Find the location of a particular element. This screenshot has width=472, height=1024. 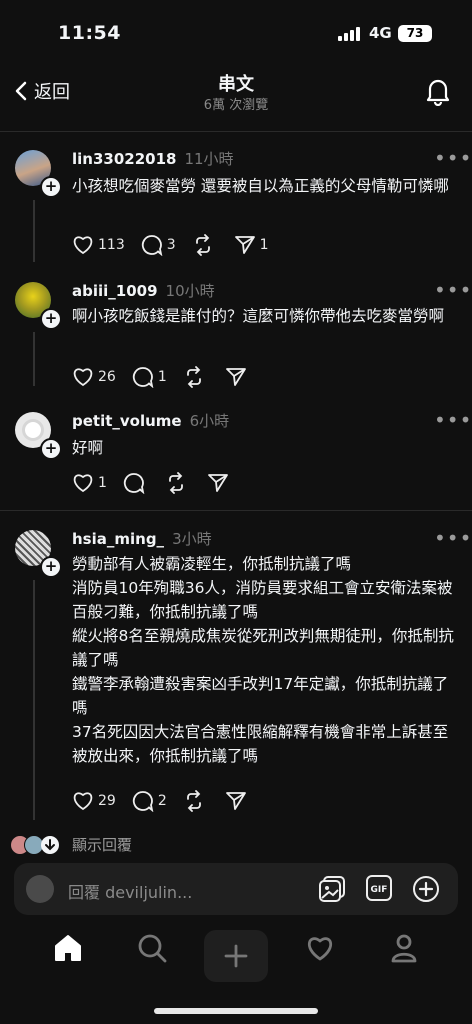

text-line: 縱火將8名至親燒成焦炭從死刑改判無期徒刑，你抵制抗議了嗎 is located at coordinates (263, 648).